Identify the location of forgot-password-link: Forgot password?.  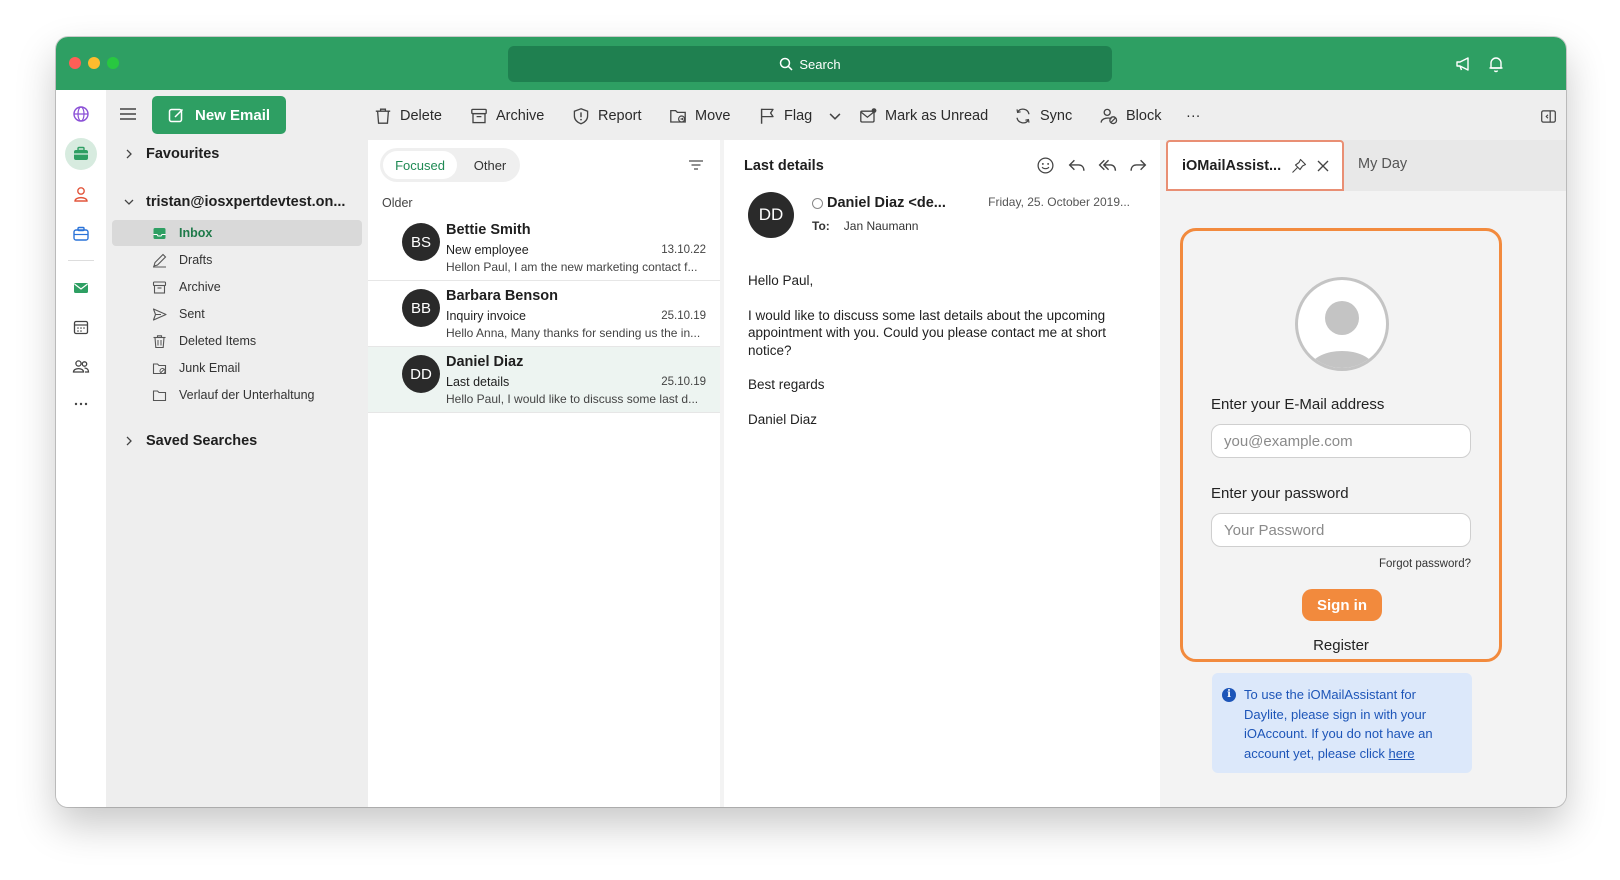
(1425, 564).